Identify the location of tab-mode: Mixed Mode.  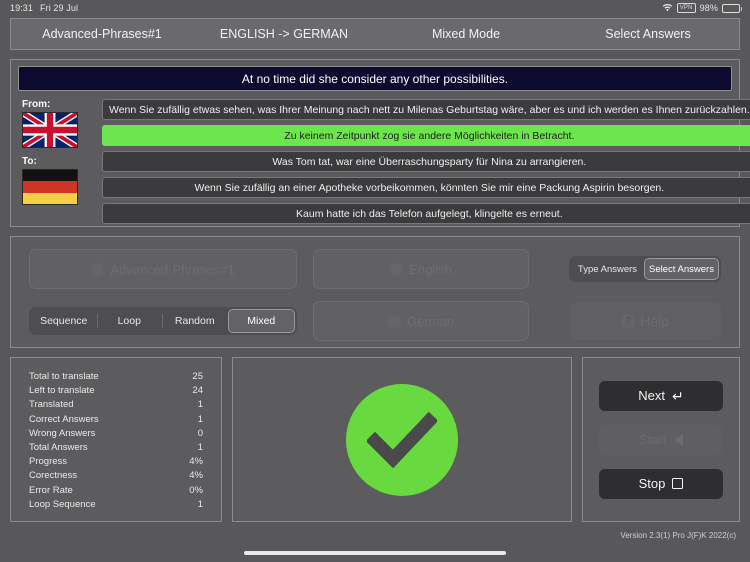
(466, 34).